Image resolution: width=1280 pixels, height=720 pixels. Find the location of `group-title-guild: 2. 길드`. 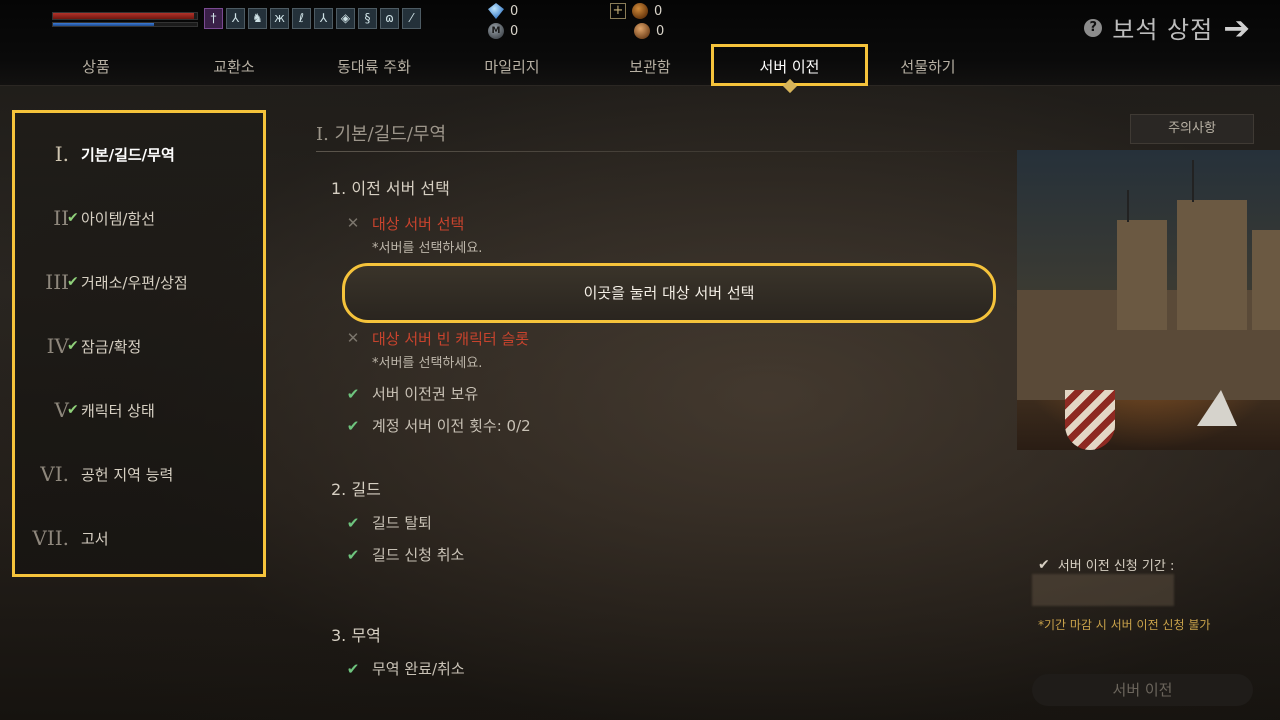

group-title-guild: 2. 길드 is located at coordinates (356, 489).